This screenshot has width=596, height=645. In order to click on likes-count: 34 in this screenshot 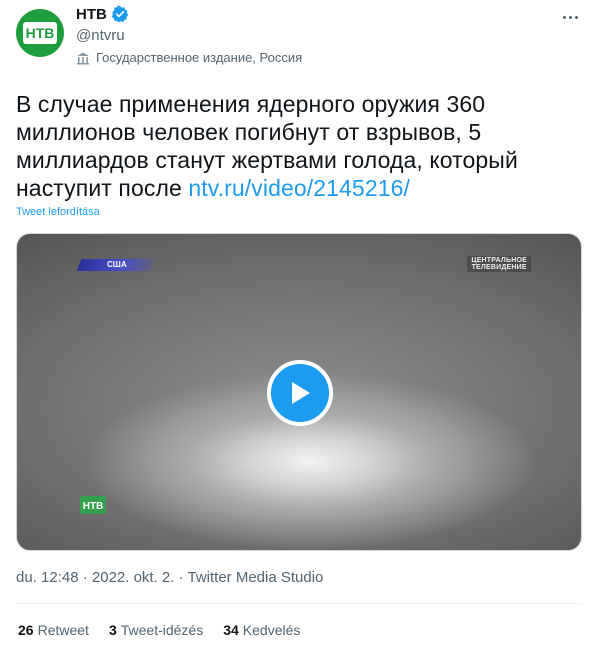, I will do `click(231, 630)`.